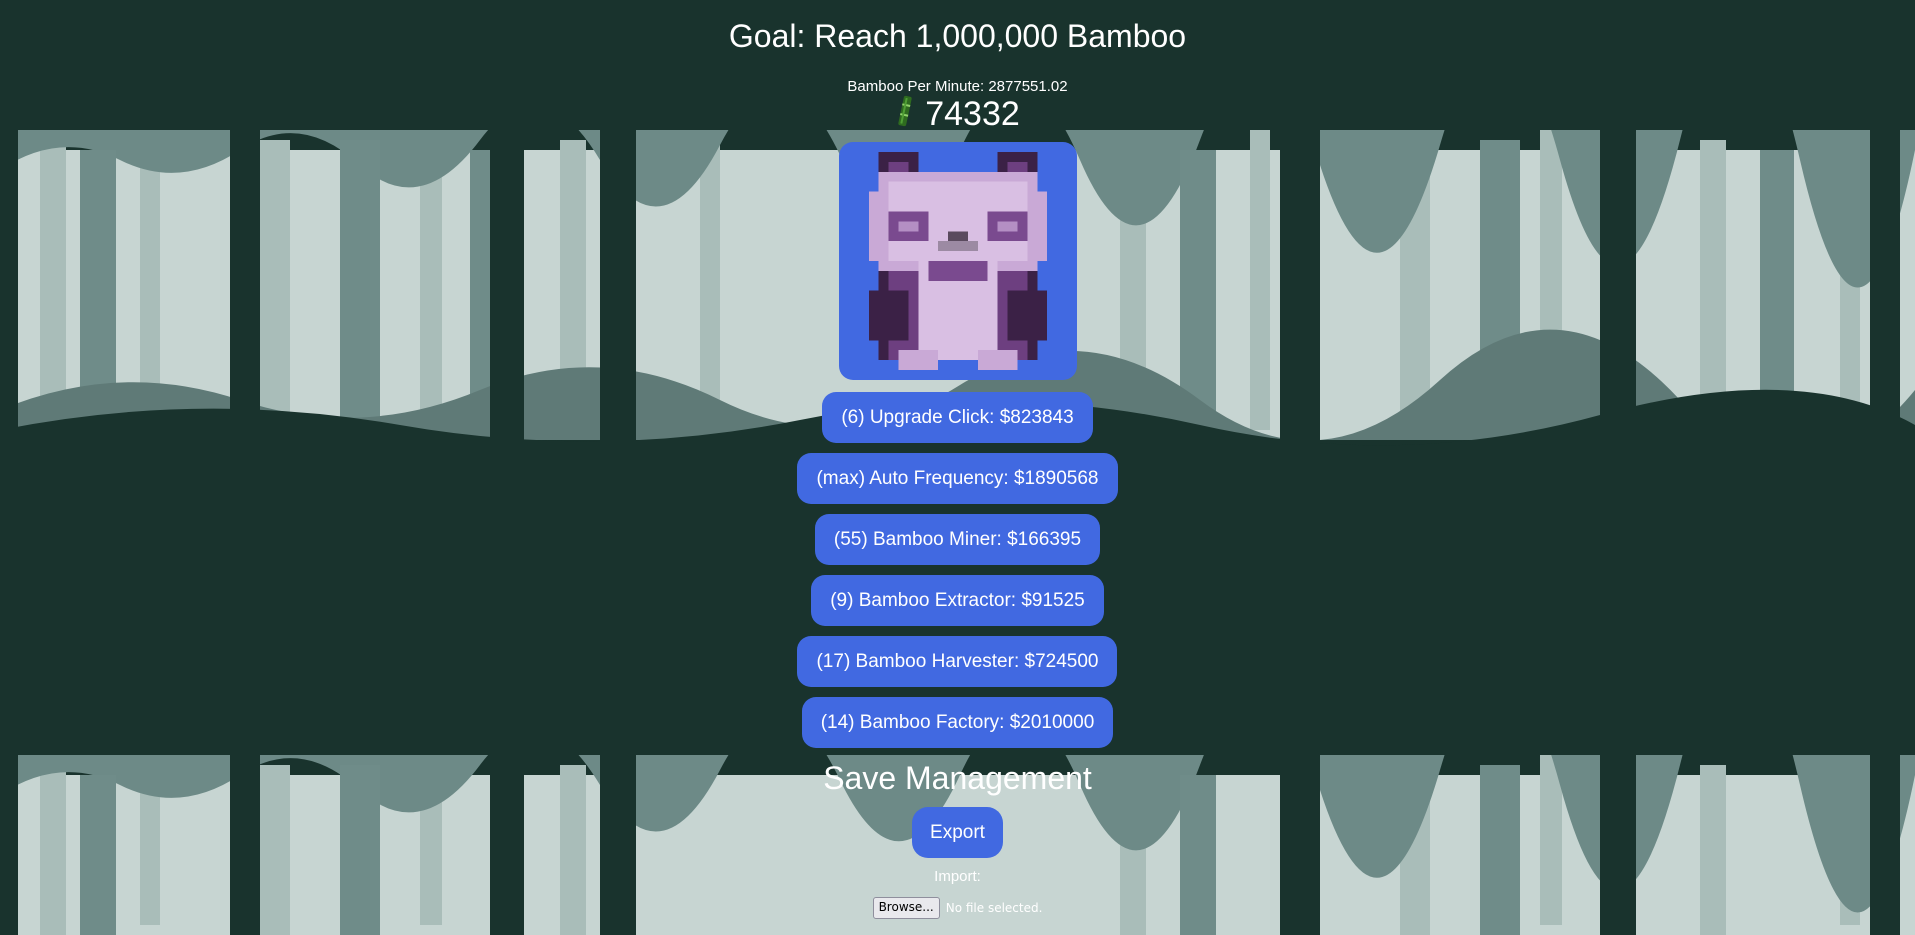 This screenshot has width=1915, height=935. I want to click on file-status: No file selected., so click(994, 908).